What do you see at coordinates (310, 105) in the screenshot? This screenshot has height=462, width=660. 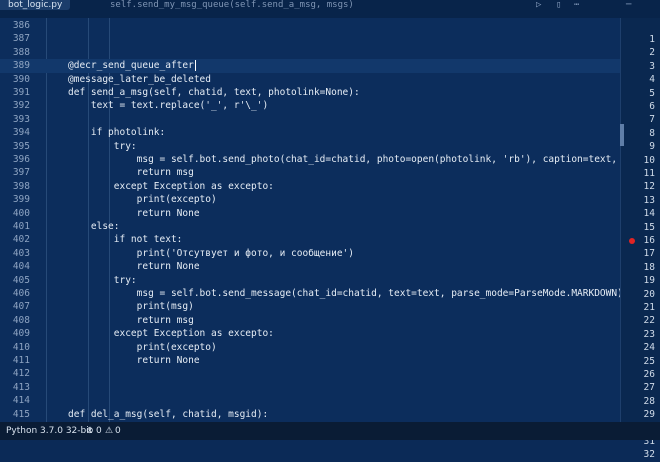 I see `code-line: 392 text = text.replace('_', r'\_')` at bounding box center [310, 105].